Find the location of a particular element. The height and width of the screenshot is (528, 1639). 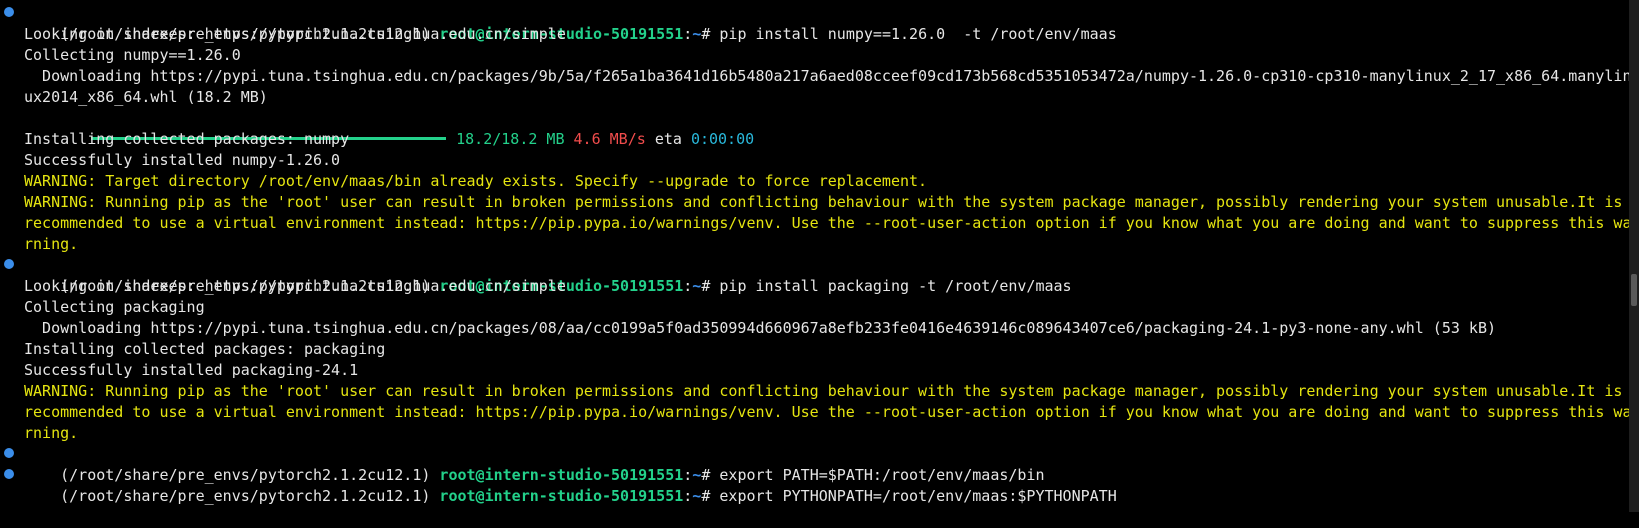

output-line: Collecting numpy==1.26.0 is located at coordinates (132, 55).